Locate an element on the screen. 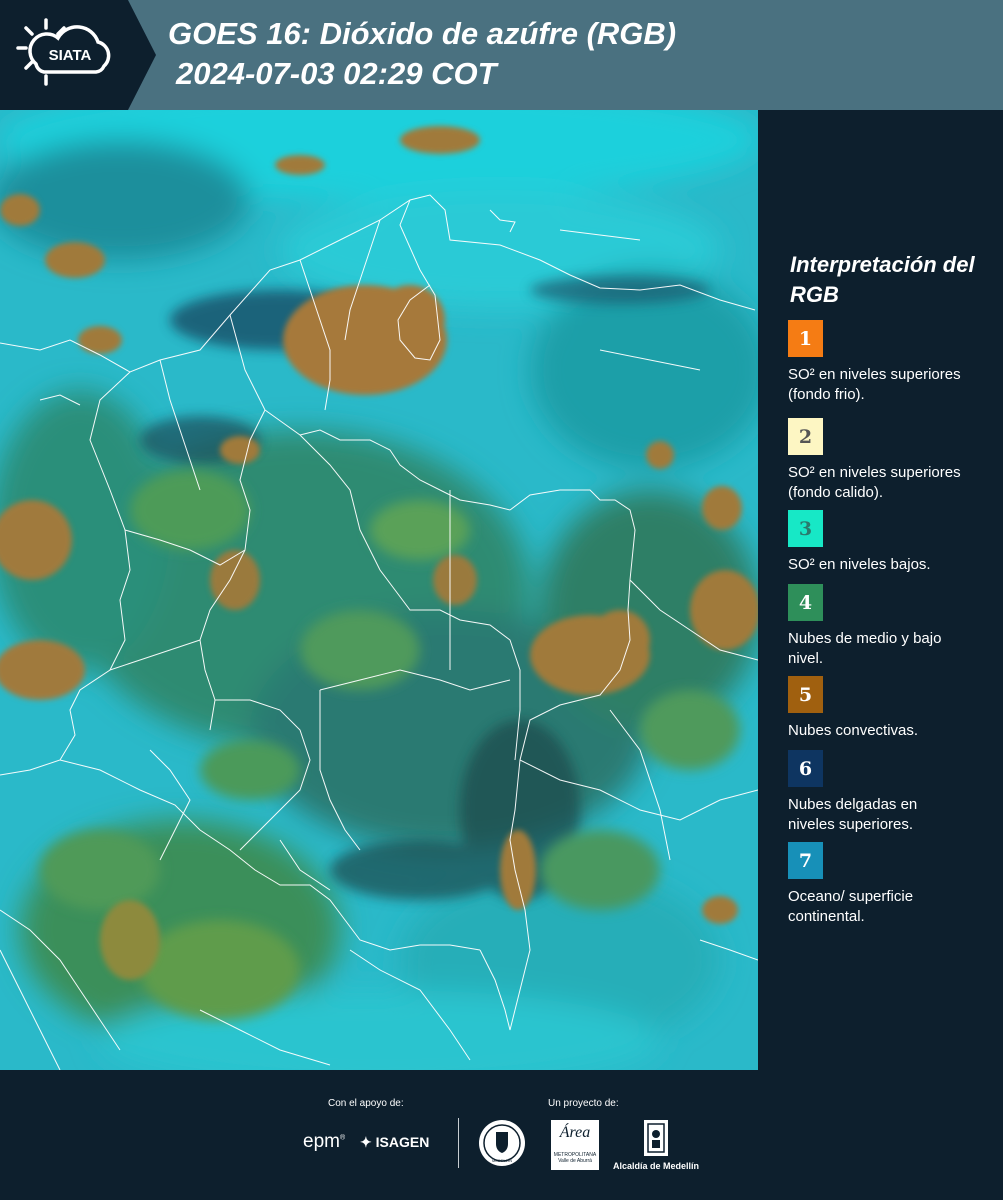  legend-item-5: 5 Nubes convectivas. is located at coordinates (888, 708).